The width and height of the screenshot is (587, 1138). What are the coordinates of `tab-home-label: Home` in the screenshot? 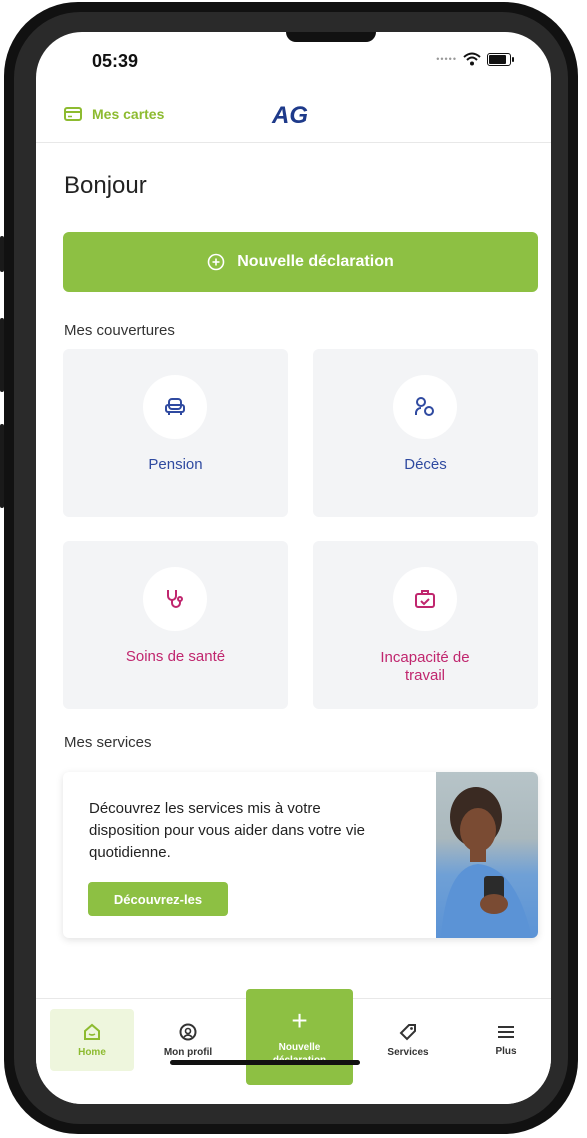 It's located at (92, 1052).